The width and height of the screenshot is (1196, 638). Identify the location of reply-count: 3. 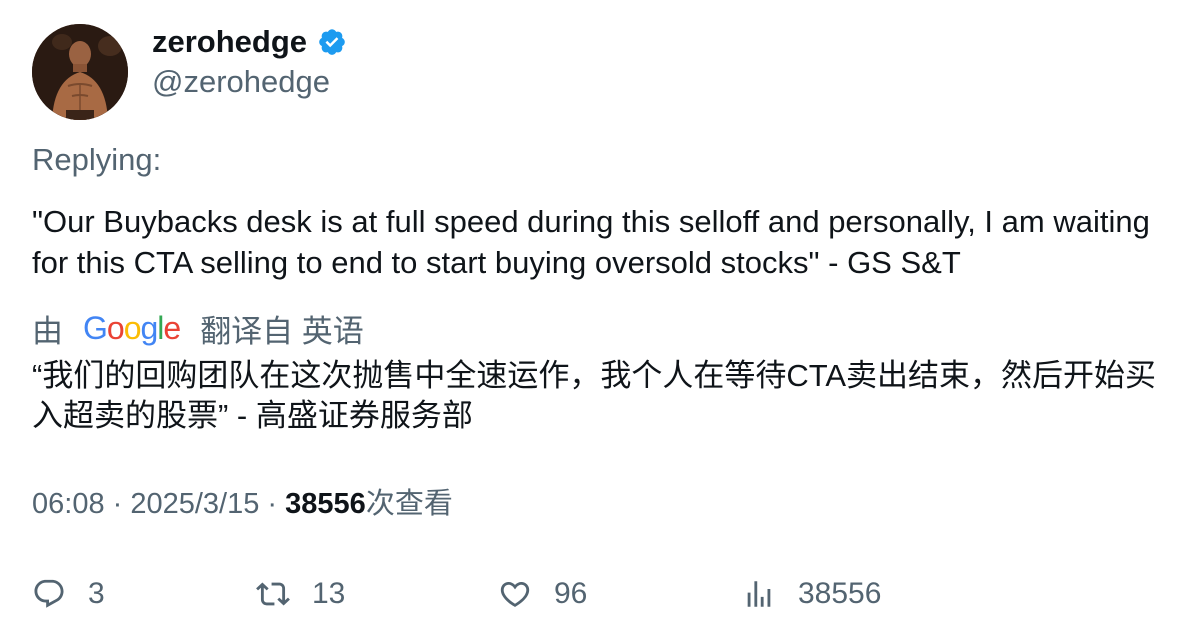
(96, 593).